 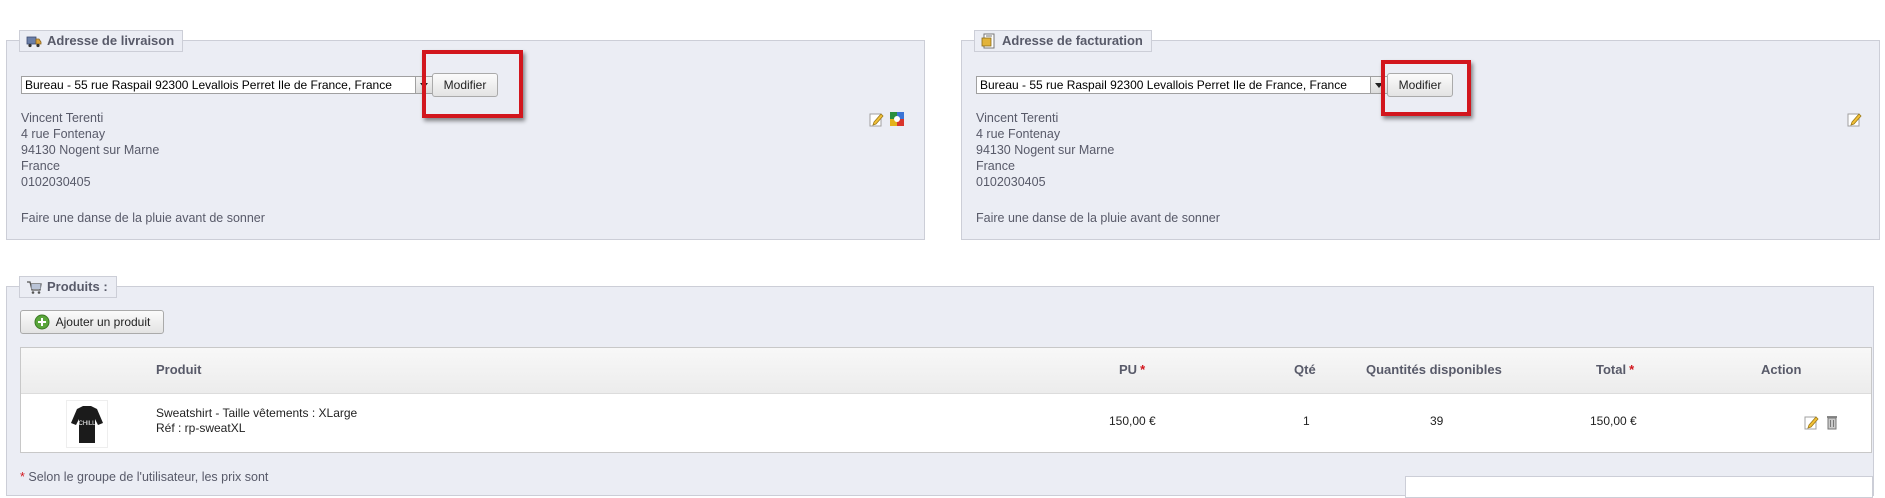 I want to click on product-thumbnail: CHILL, so click(x=87, y=424).